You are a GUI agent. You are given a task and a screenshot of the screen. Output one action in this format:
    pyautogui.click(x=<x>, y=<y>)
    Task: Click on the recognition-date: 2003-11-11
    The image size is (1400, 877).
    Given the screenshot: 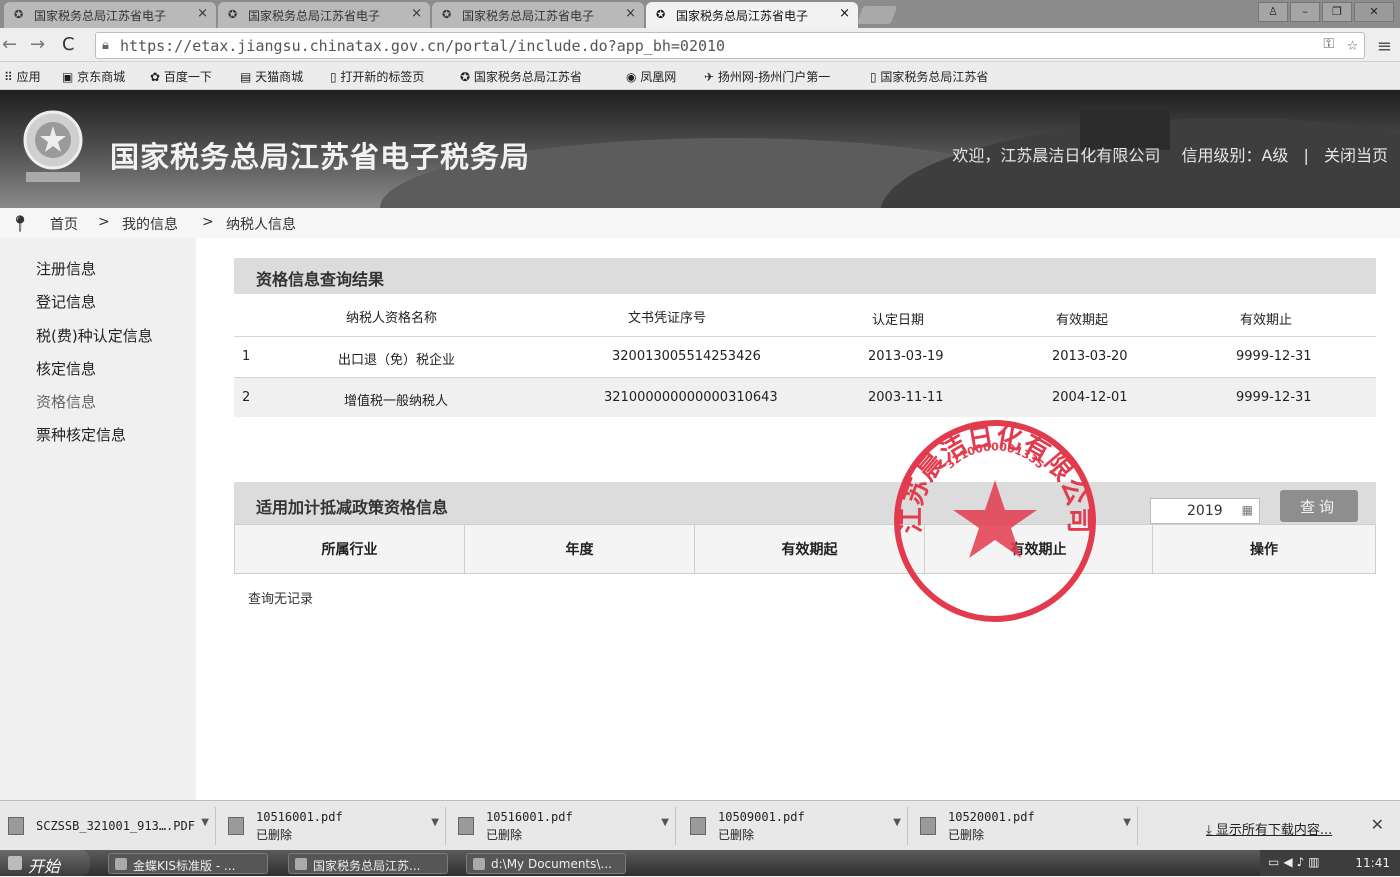 What is the action you would take?
    pyautogui.click(x=906, y=397)
    